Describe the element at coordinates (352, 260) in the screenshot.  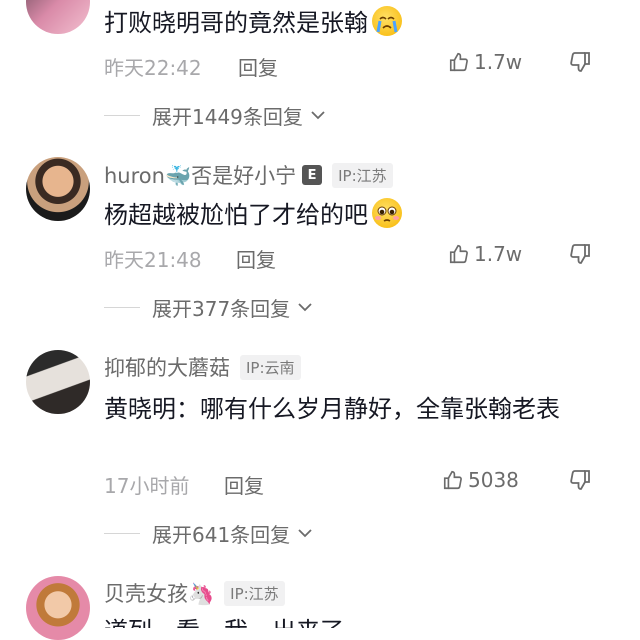
I see `comment-meta: 昨天21:48 回复 1.7w` at that location.